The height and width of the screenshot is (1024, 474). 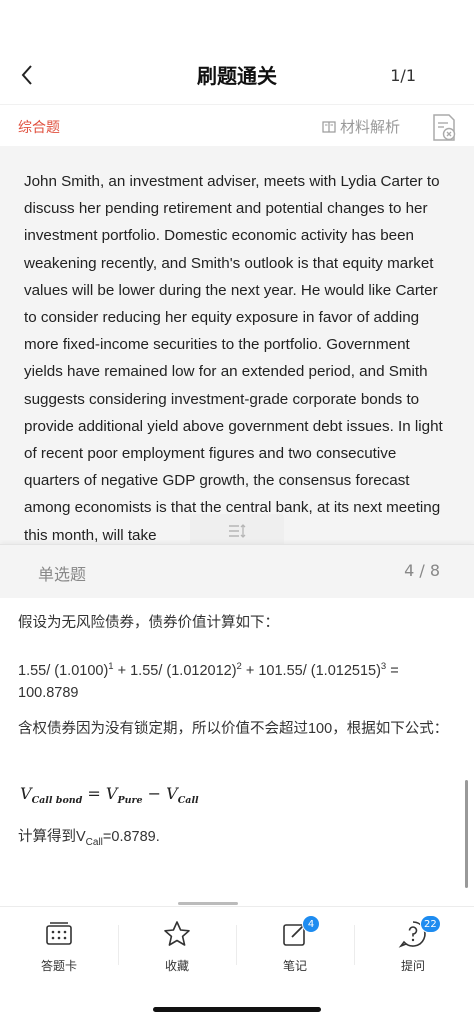 I want to click on resize-handle, so click(x=237, y=529).